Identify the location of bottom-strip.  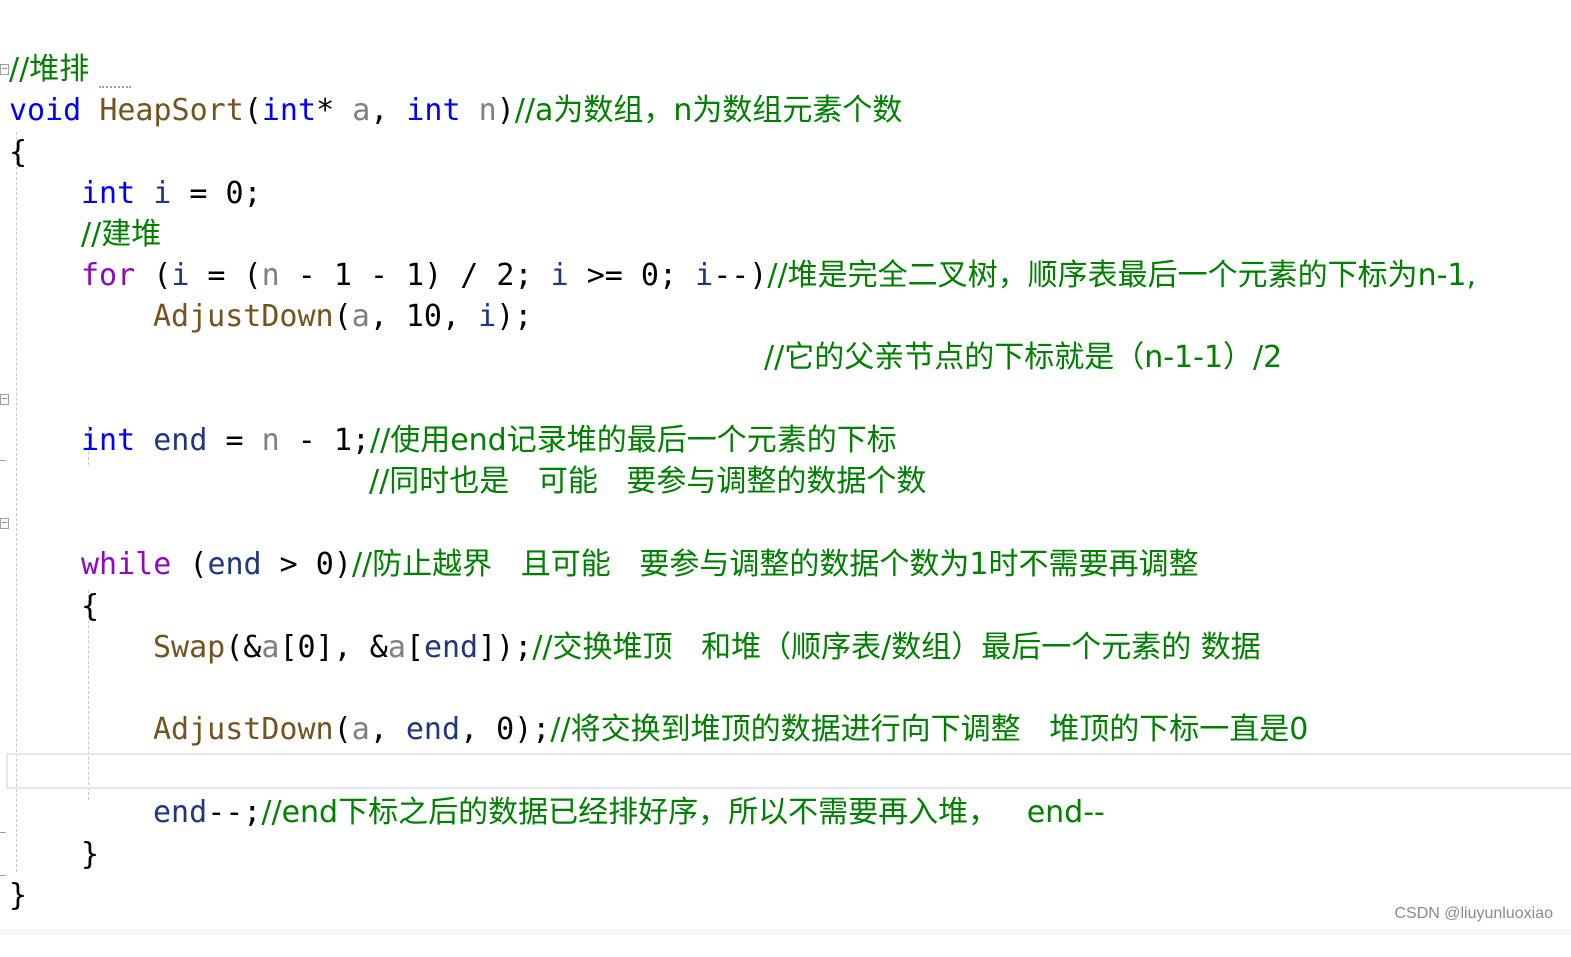
(785, 932).